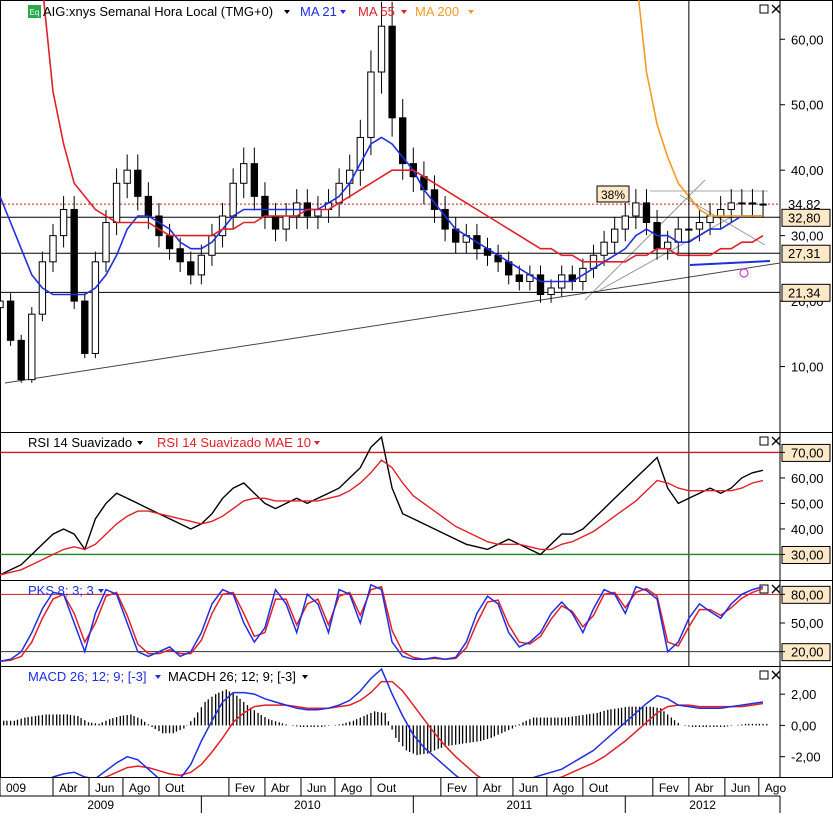  Describe the element at coordinates (744, 273) in the screenshot. I see `marker-circle` at that location.